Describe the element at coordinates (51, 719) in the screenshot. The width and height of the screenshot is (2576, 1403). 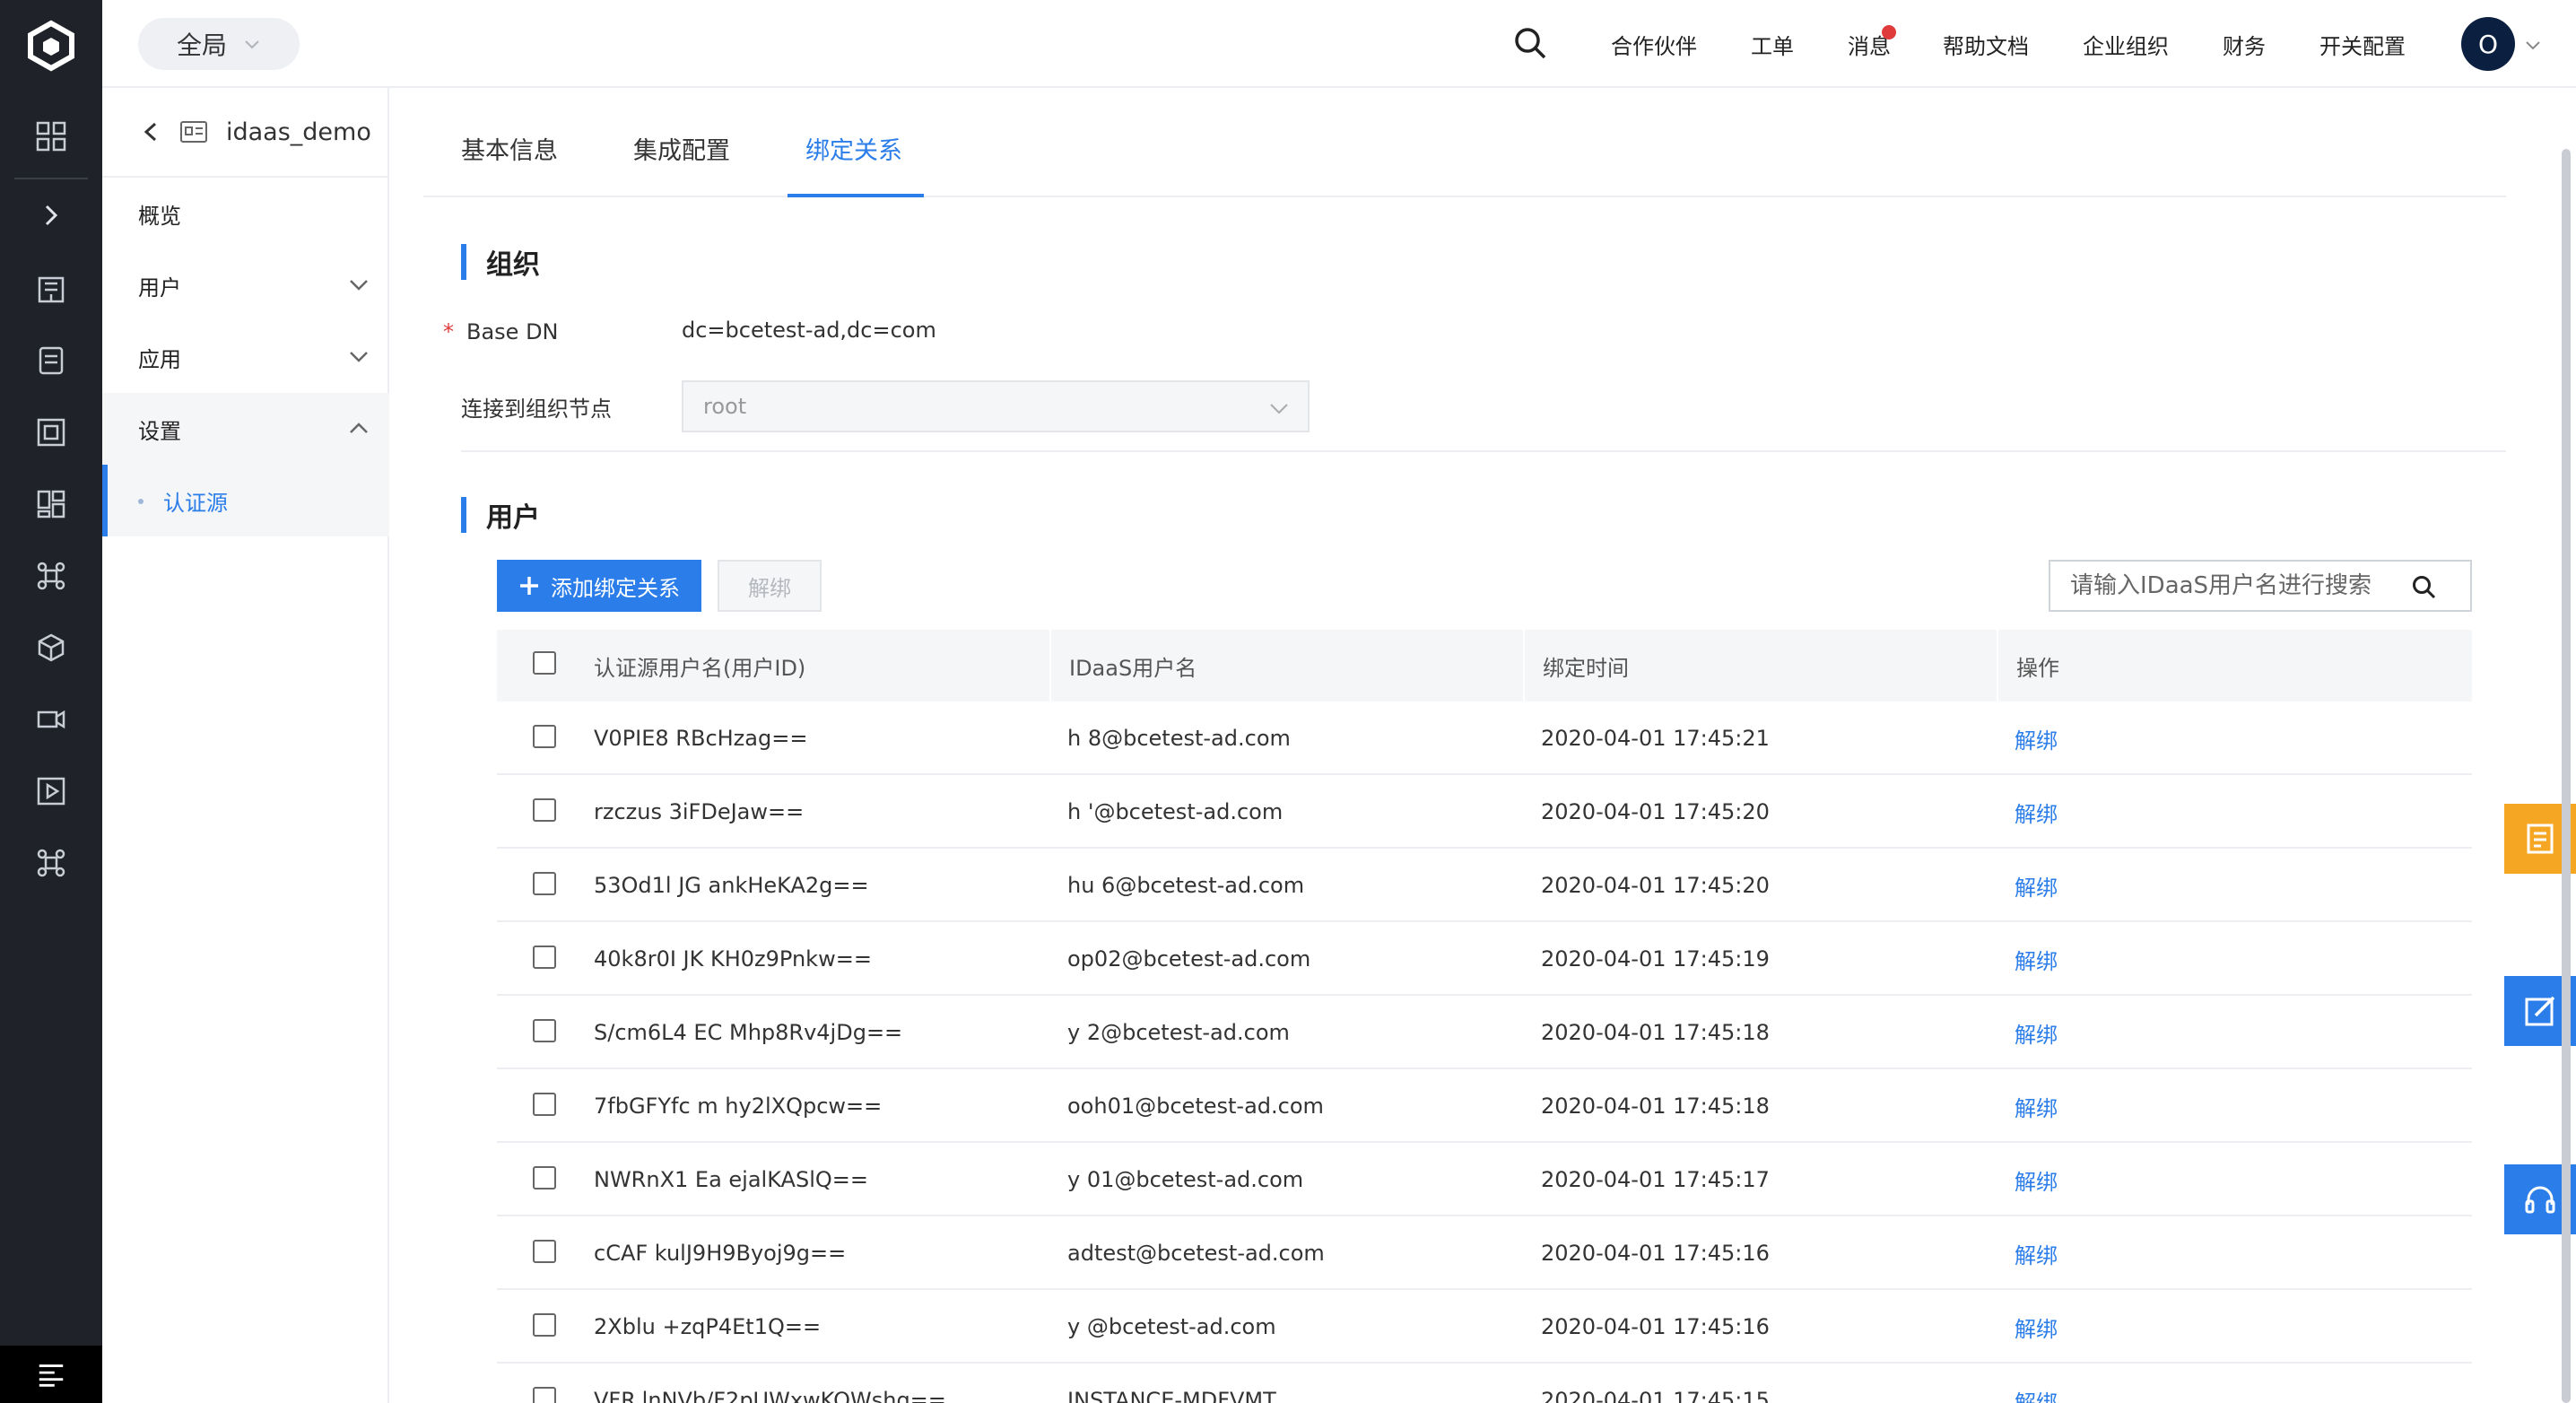
I see `video-camera-icon` at that location.